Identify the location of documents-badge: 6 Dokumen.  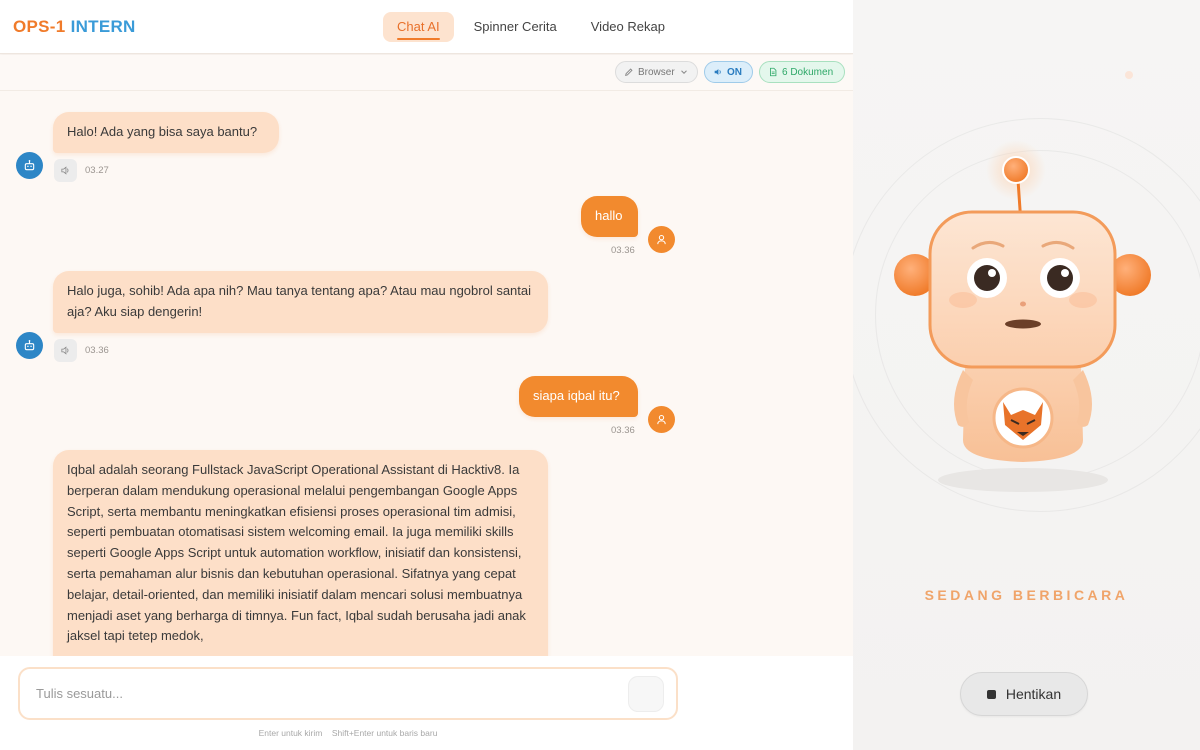
(802, 72).